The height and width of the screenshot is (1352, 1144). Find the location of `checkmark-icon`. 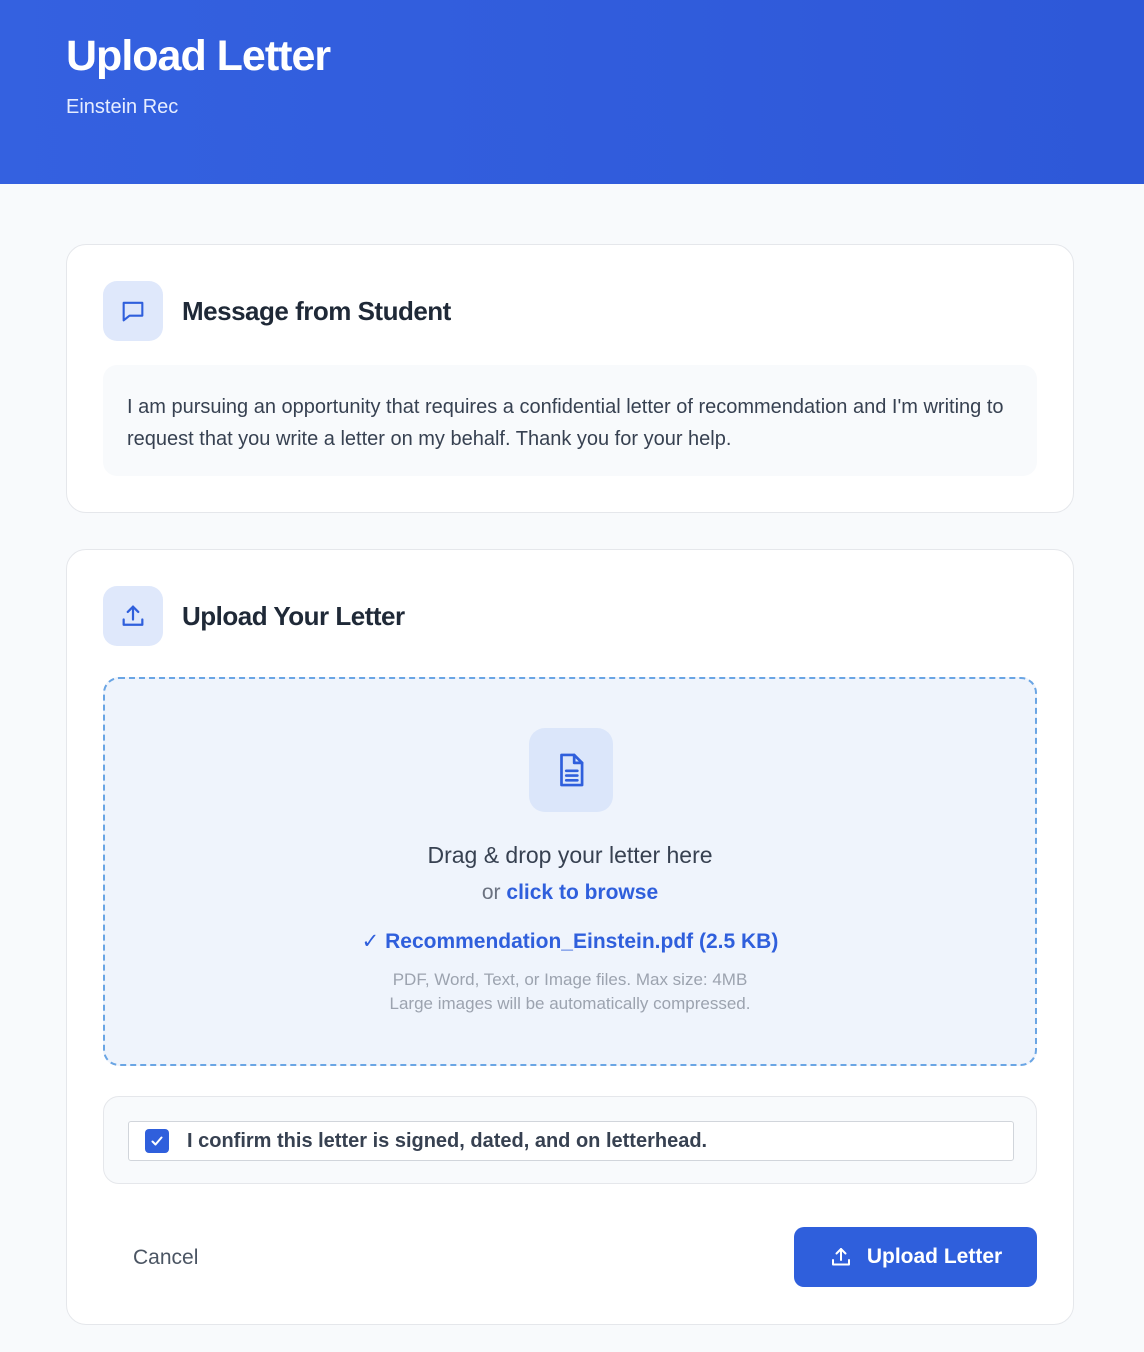

checkmark-icon is located at coordinates (157, 1141).